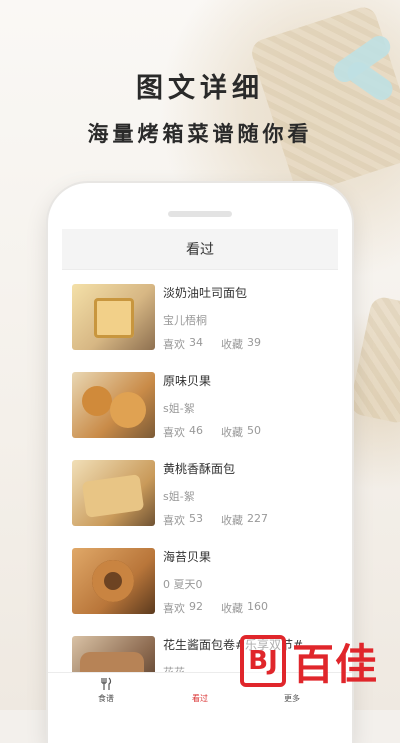 The image size is (400, 743). I want to click on eye-icon, so click(200, 684).